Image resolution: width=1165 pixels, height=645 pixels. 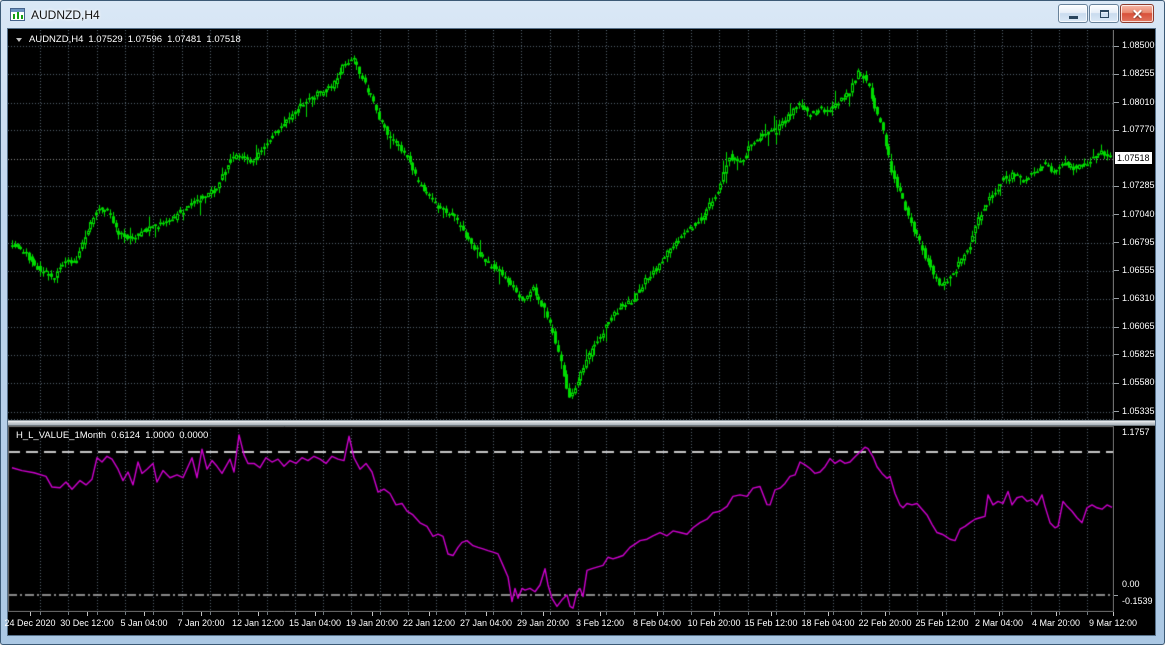 I want to click on price-tick-label: 1.07285, so click(x=1138, y=185).